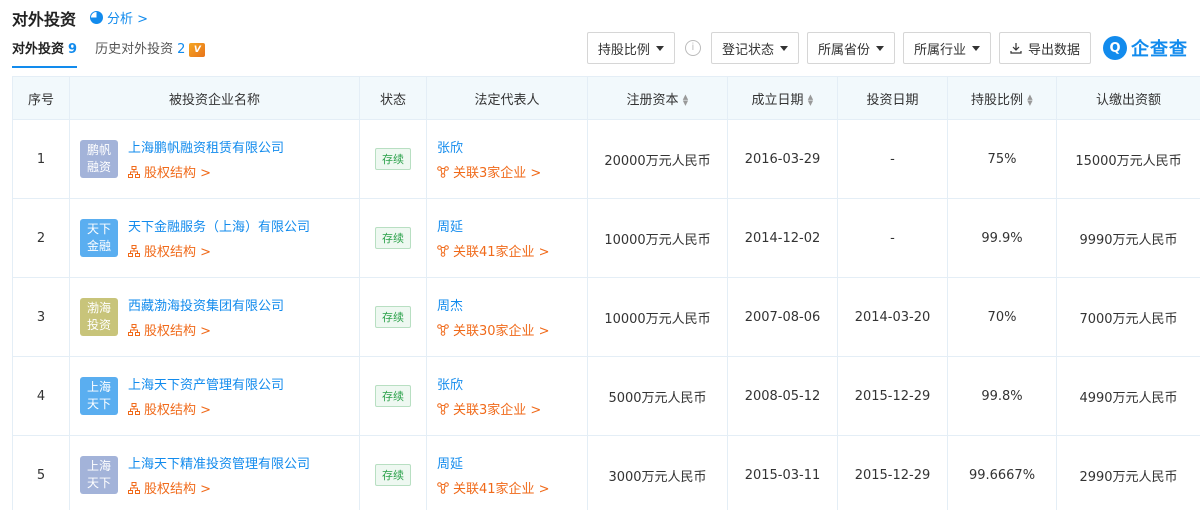  Describe the element at coordinates (38, 49) in the screenshot. I see `tab-investments-label: 对外投资` at that location.